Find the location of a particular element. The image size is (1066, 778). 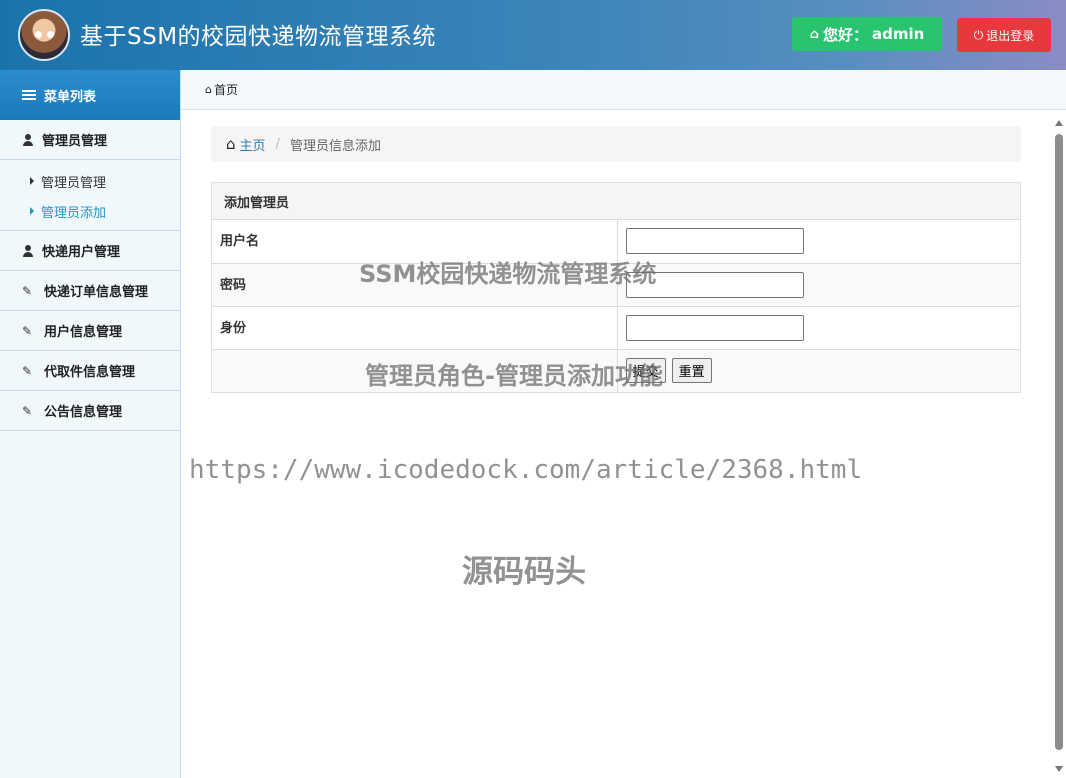

greeting-button: ⌂ 您好： admin is located at coordinates (867, 34).